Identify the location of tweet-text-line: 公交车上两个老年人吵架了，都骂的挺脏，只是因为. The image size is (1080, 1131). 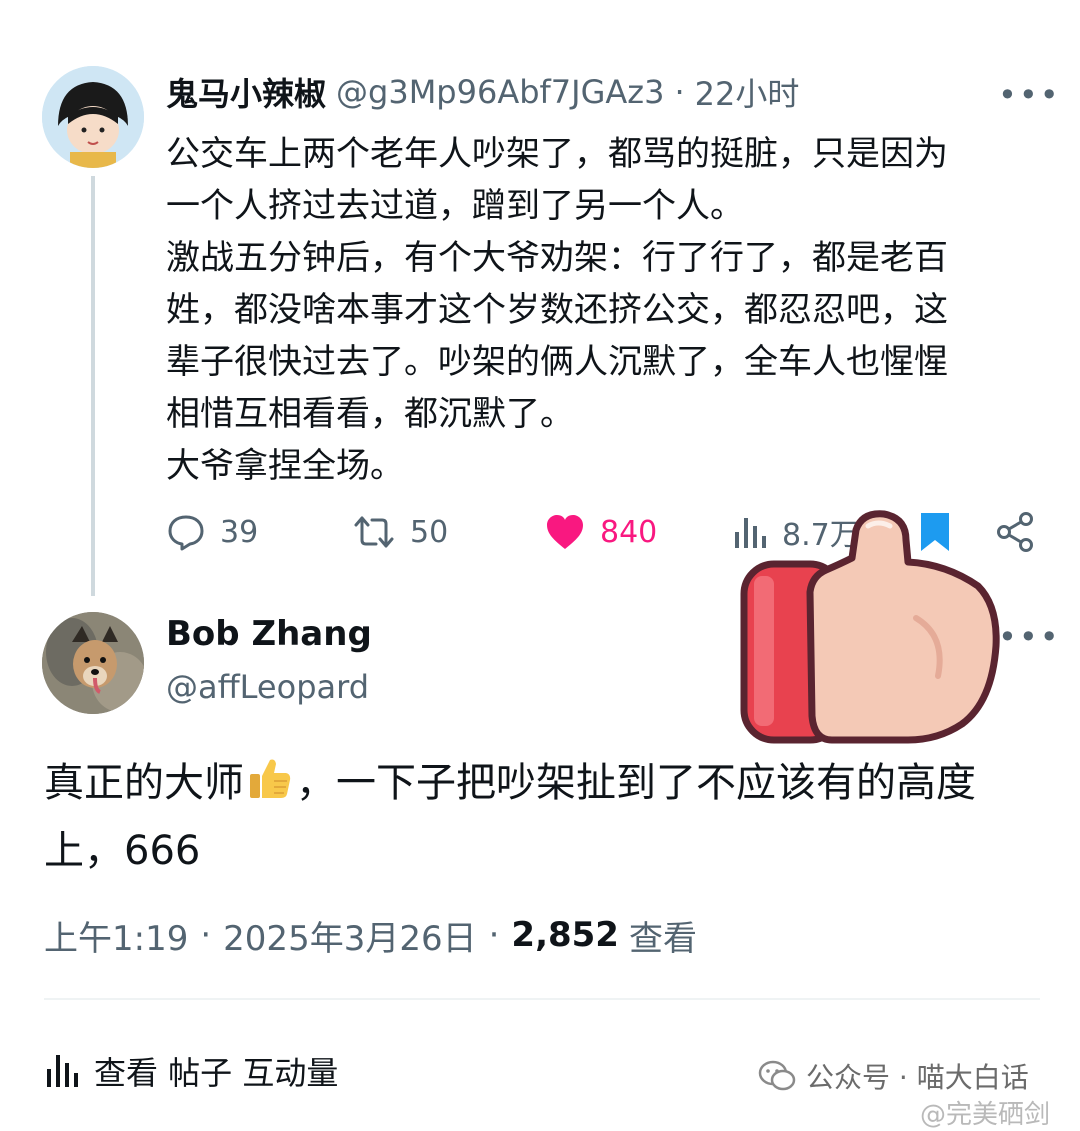
(557, 154).